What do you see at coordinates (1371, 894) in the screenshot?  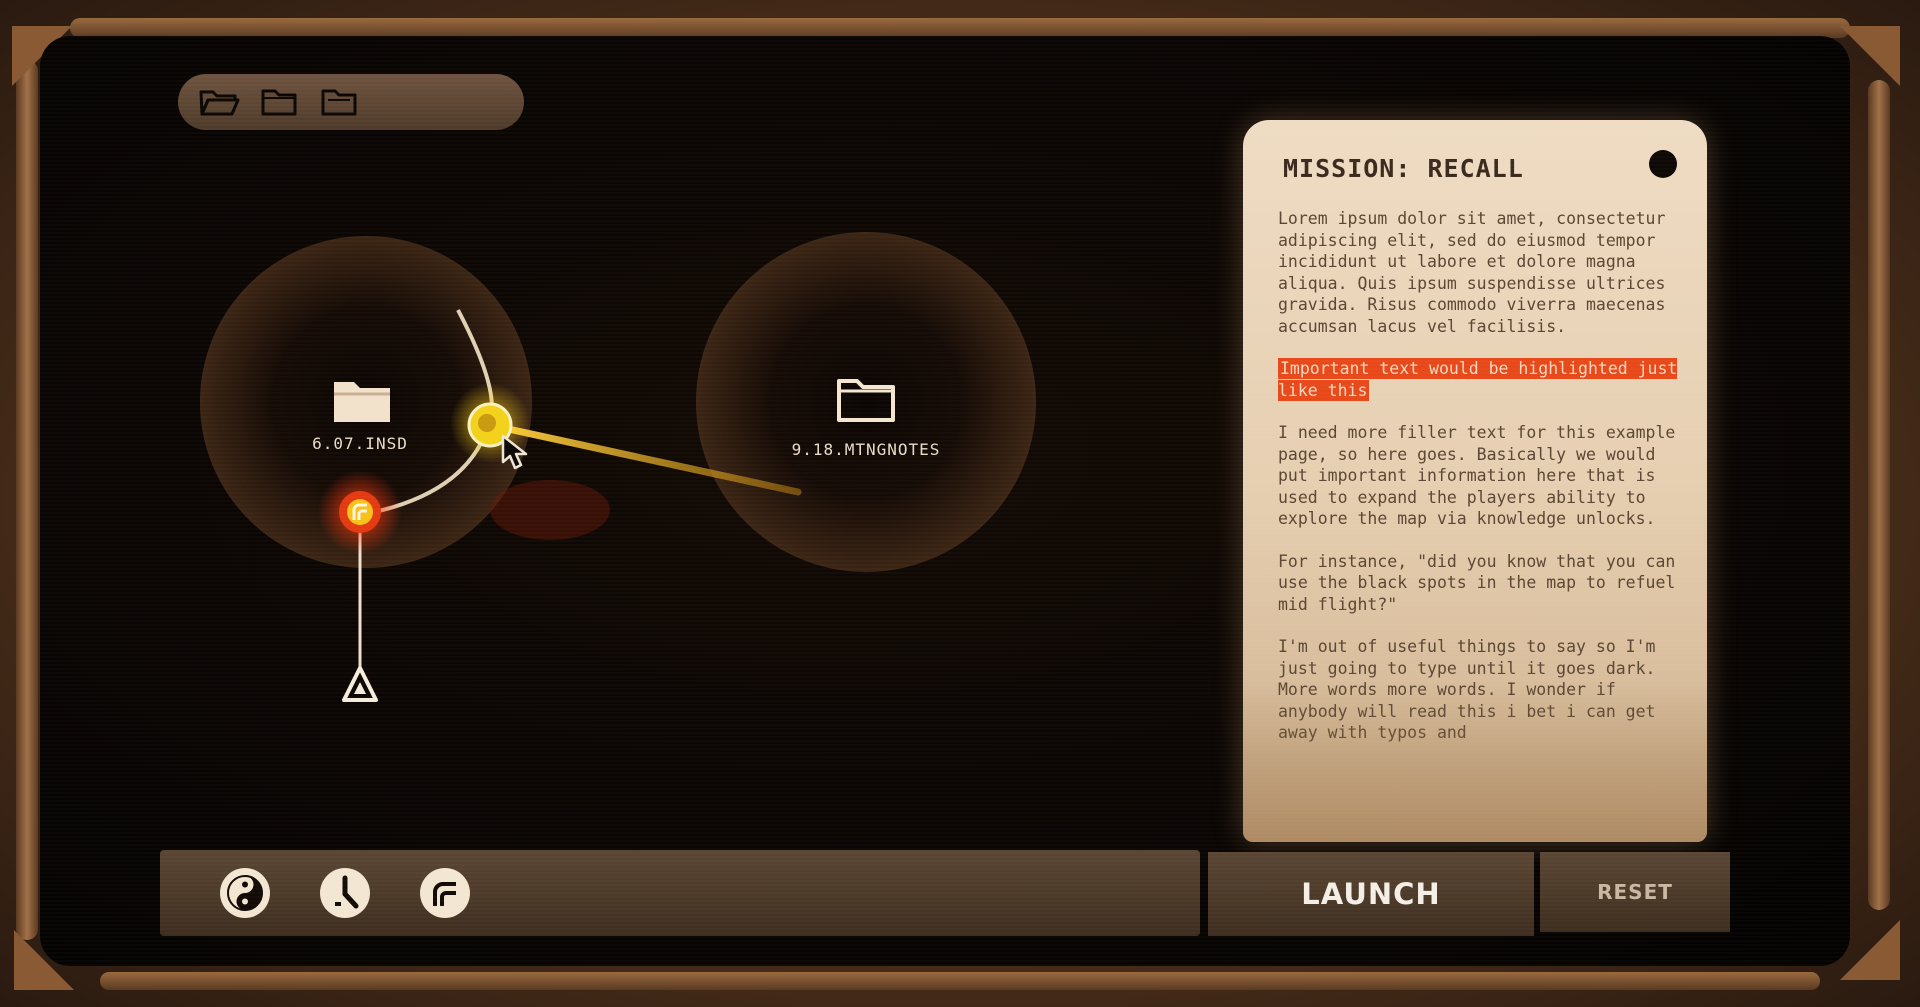 I see `launch-button: LAUNCH` at bounding box center [1371, 894].